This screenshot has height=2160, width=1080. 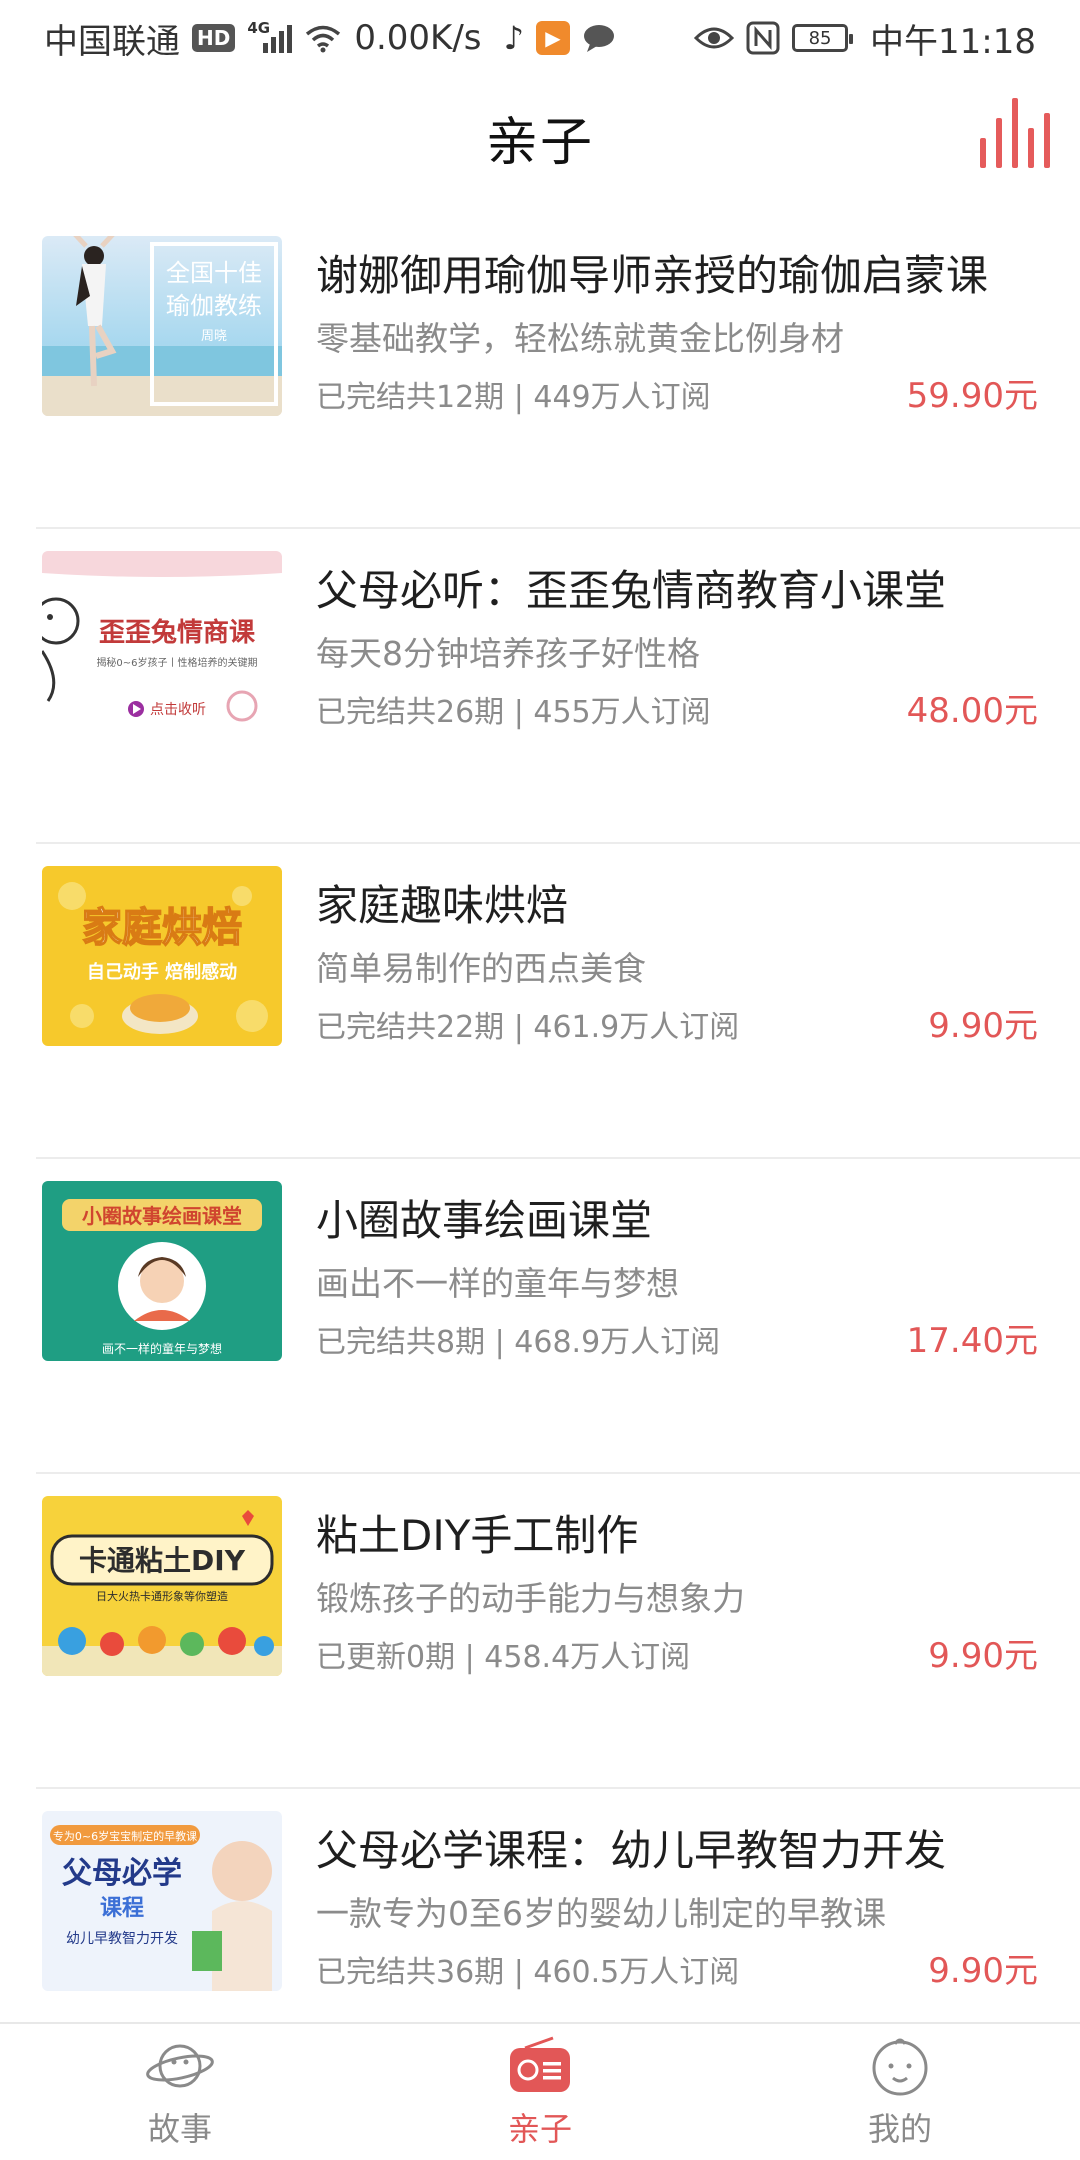 I want to click on nfc-icon, so click(x=763, y=38).